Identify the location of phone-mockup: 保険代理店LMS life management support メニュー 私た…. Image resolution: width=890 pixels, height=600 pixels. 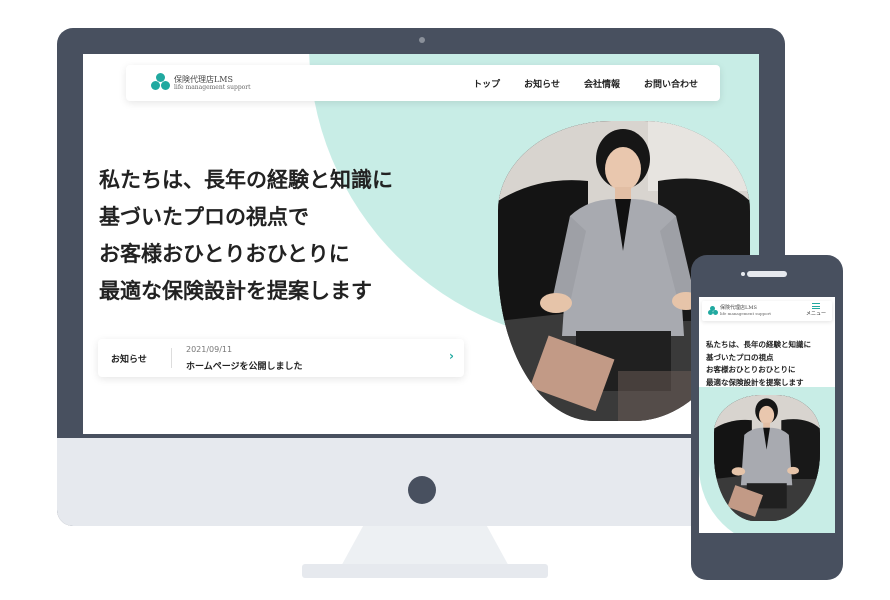
(767, 417).